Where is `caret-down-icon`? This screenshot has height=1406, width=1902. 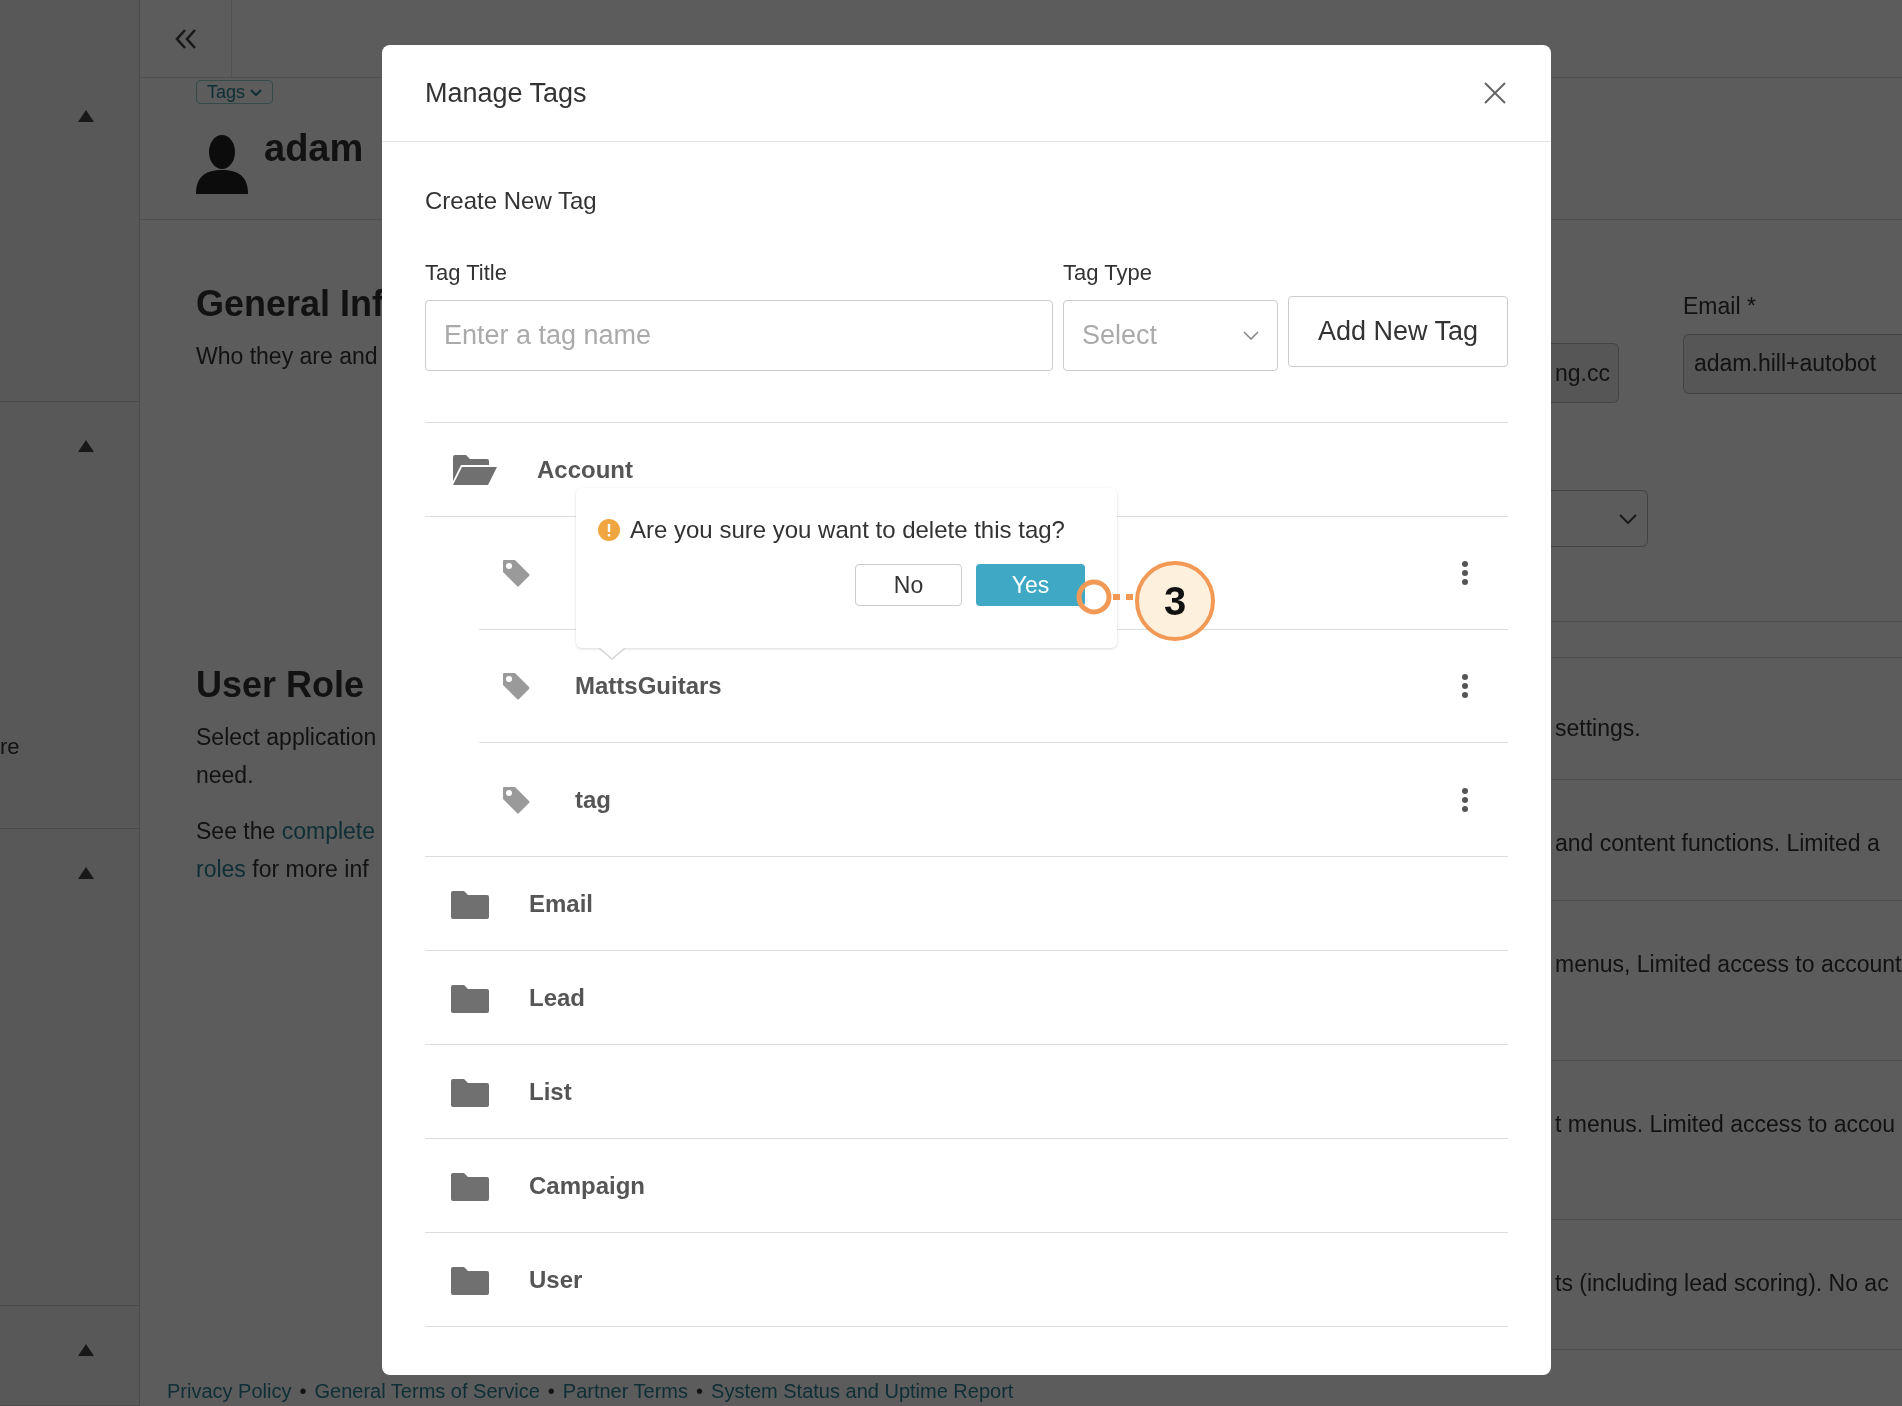
caret-down-icon is located at coordinates (256, 93).